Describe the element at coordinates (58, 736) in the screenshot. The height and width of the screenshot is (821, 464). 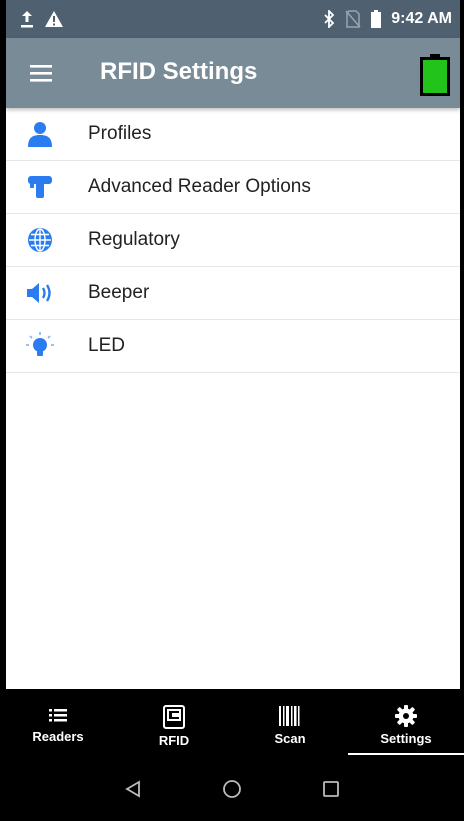
I see `tab-label: Readers` at that location.